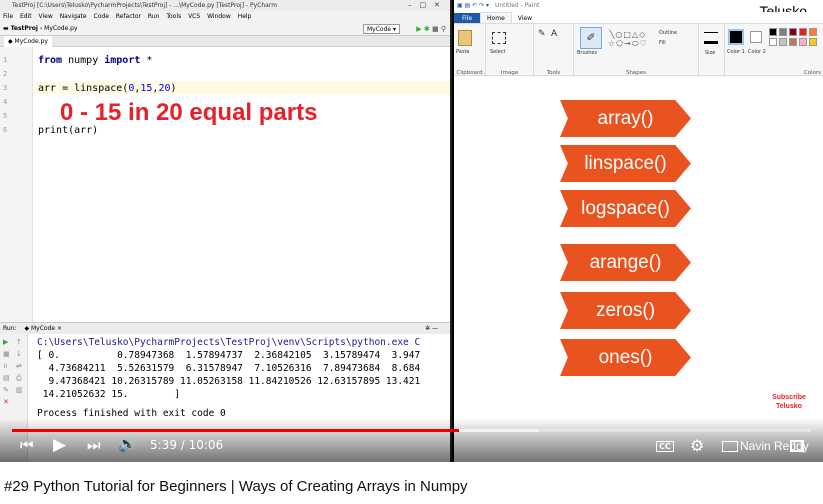  What do you see at coordinates (497, 52) in the screenshot?
I see `select-button: Select` at bounding box center [497, 52].